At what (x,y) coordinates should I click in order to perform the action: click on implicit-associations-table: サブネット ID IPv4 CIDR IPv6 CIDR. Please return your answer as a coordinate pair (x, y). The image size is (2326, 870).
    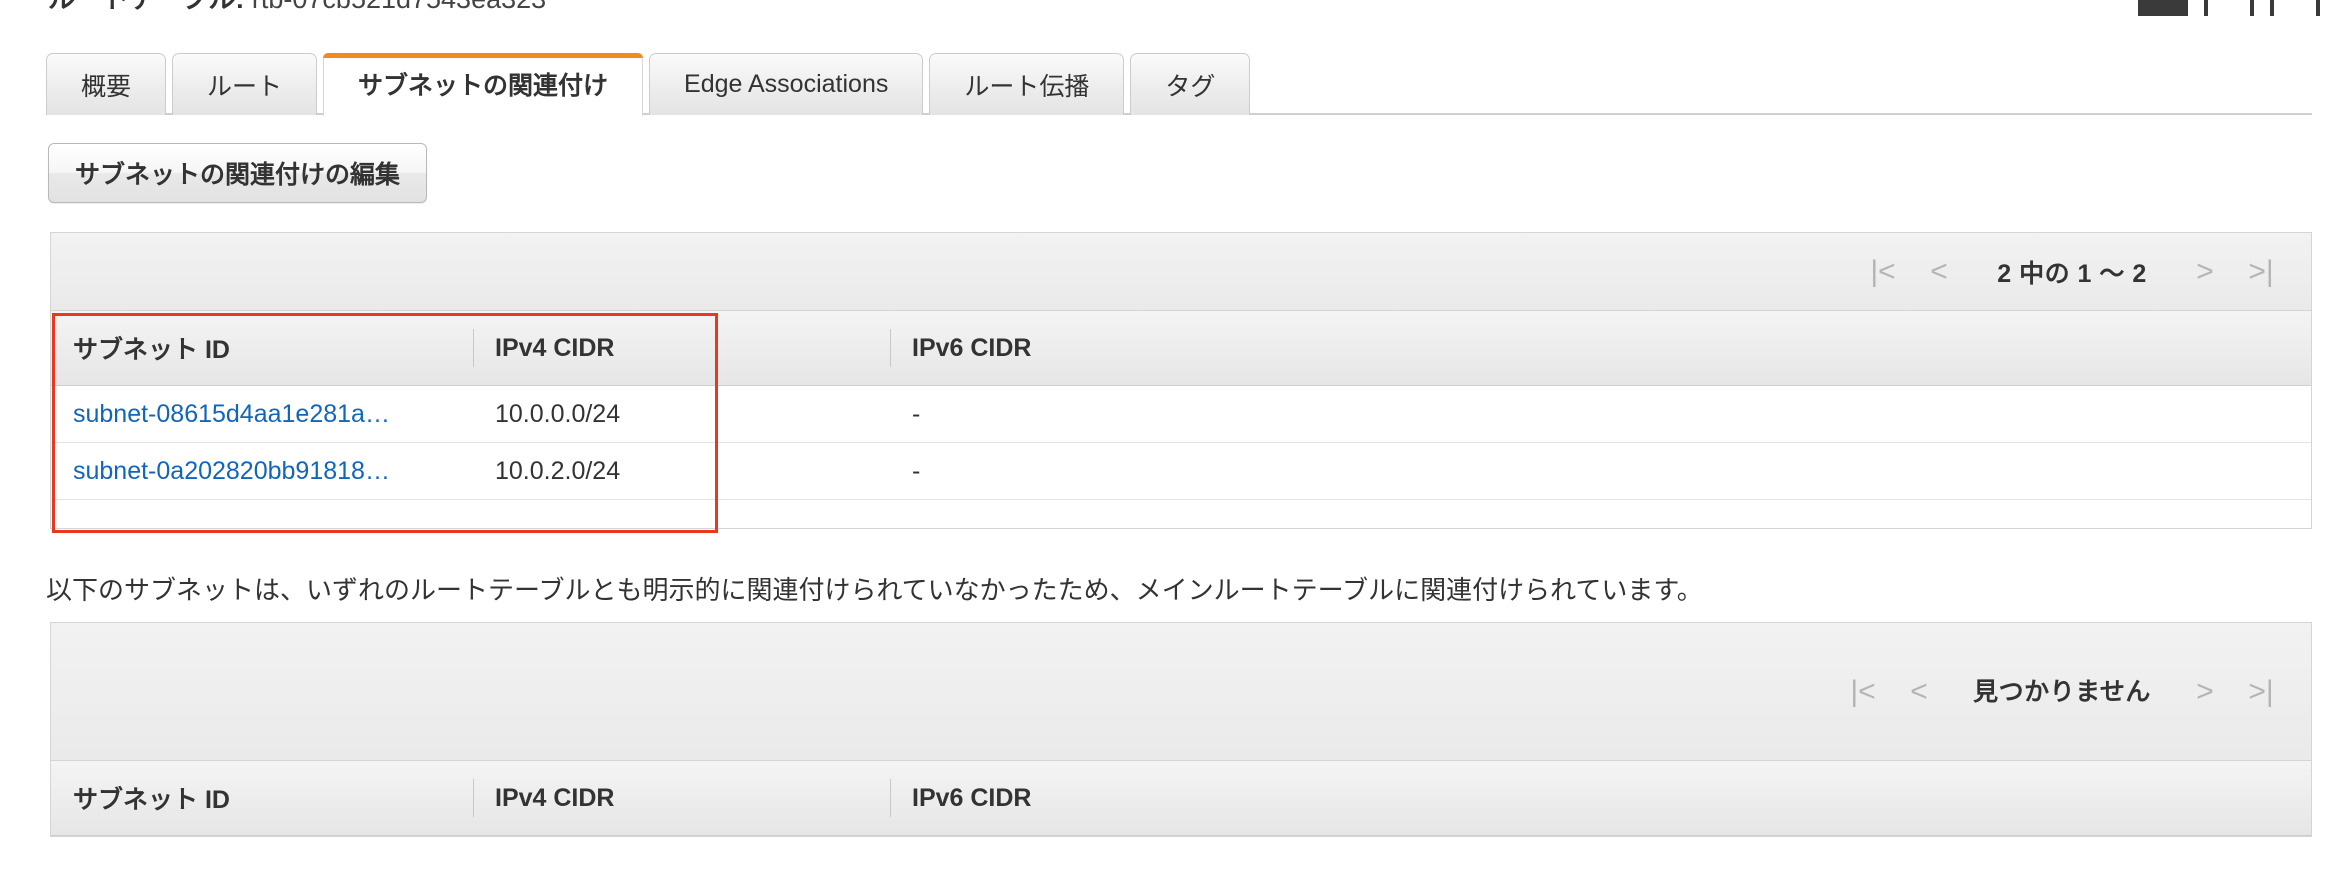
    Looking at the image, I should click on (1181, 798).